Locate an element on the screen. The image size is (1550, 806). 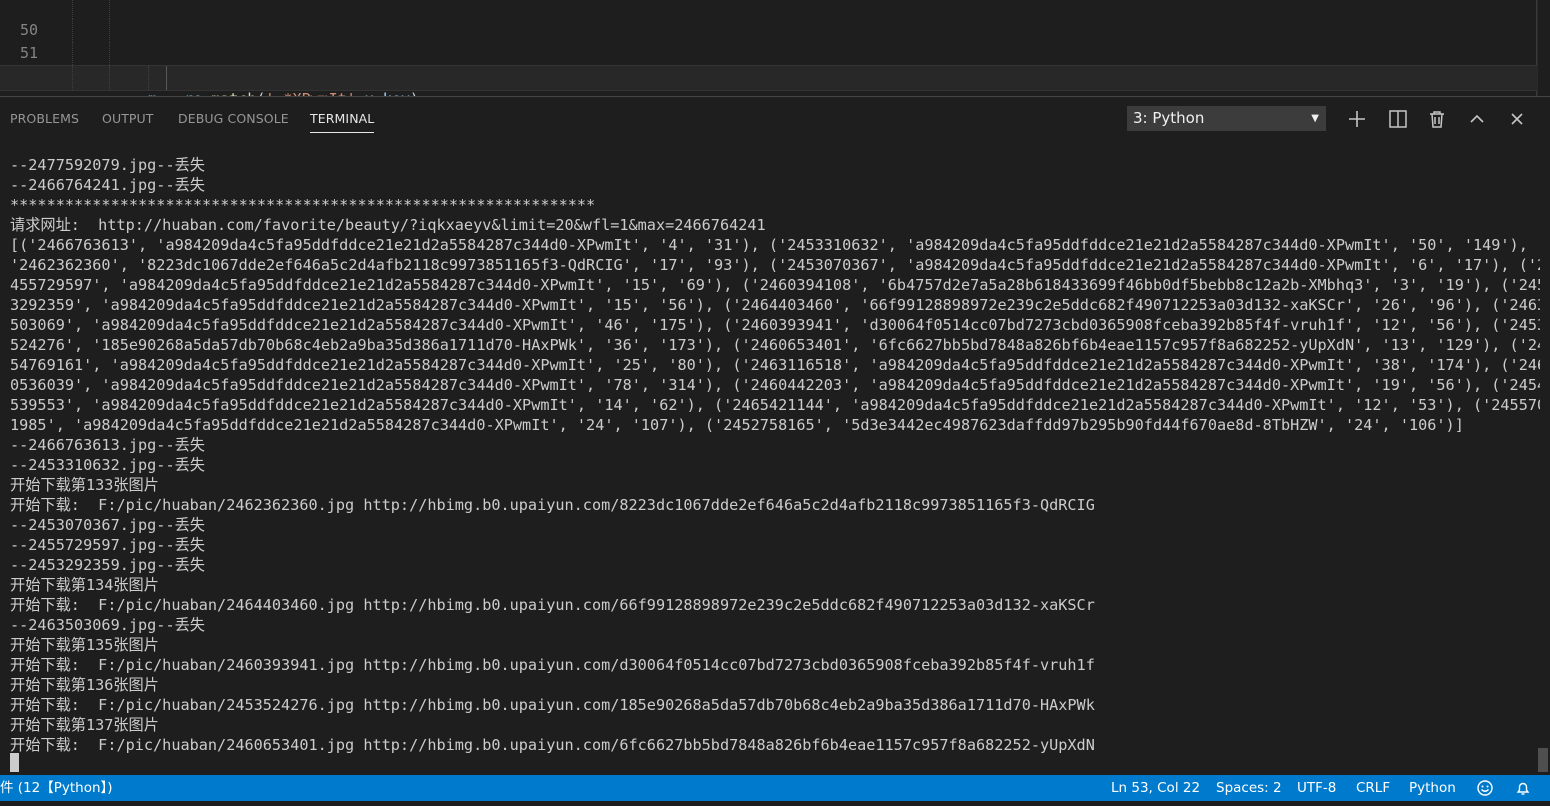
tab-debug-console: DEBUG CONSOLE is located at coordinates (233, 118).